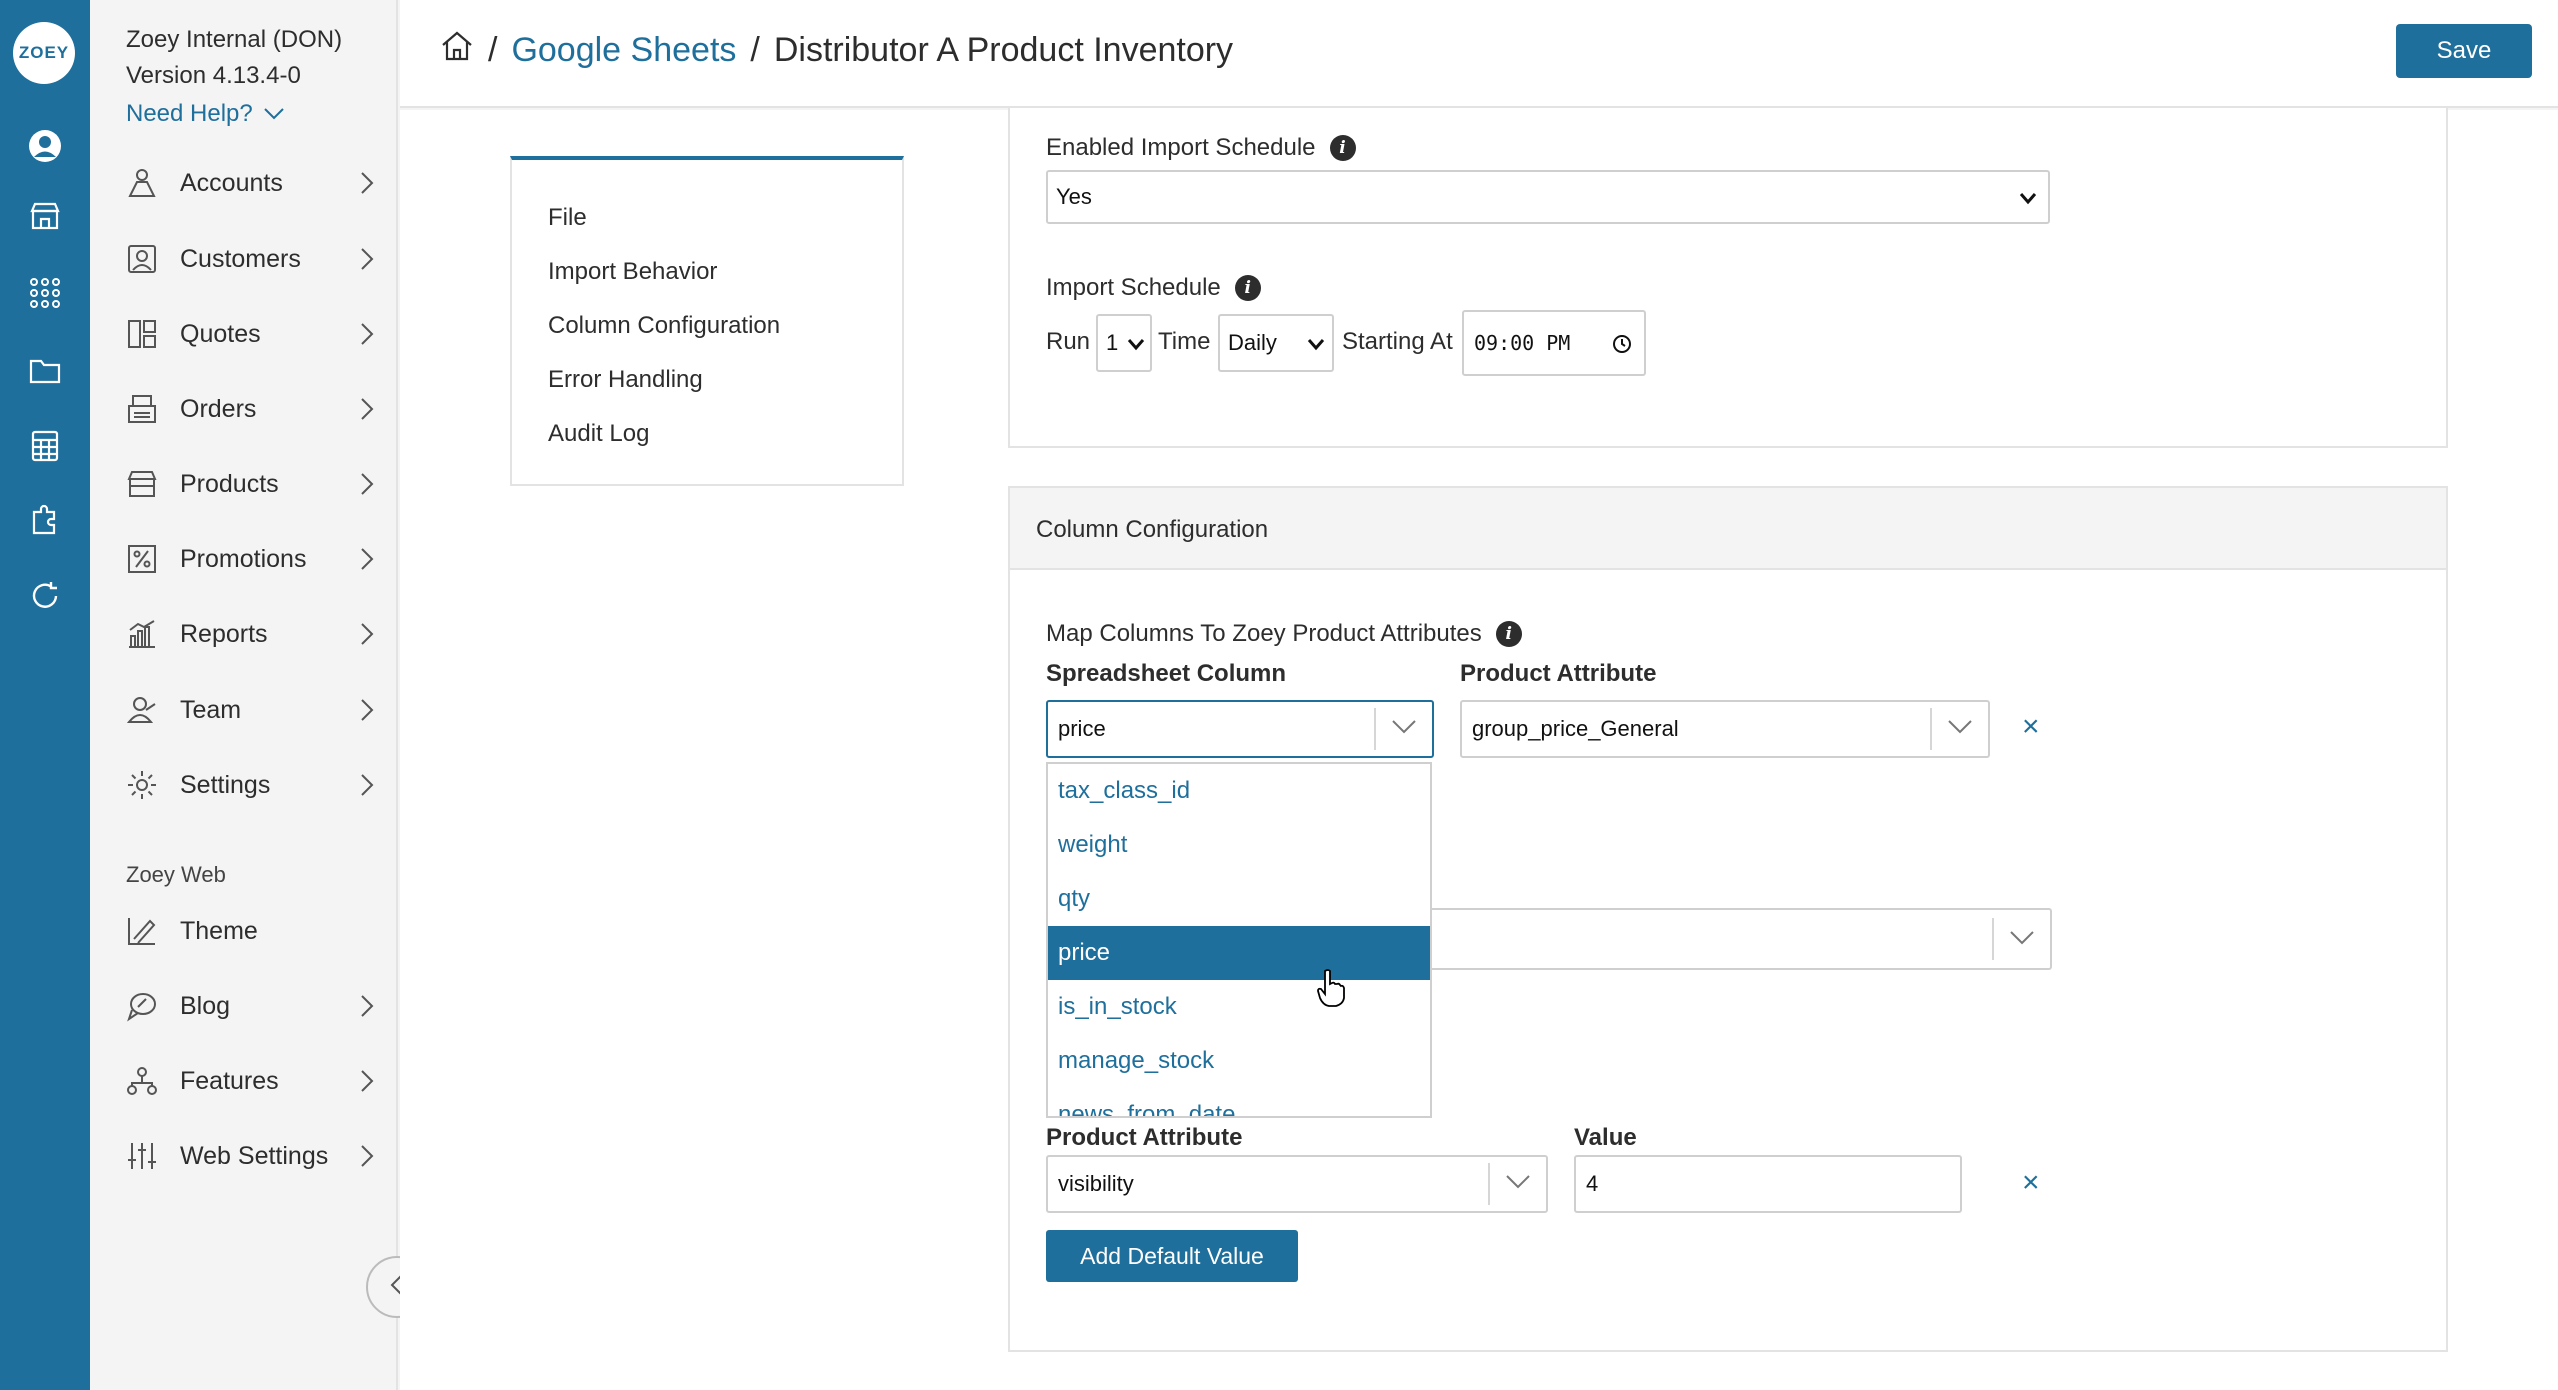 This screenshot has width=2558, height=1390. Describe the element at coordinates (249, 1006) in the screenshot. I see `sidebar-item-blog: Blog` at that location.